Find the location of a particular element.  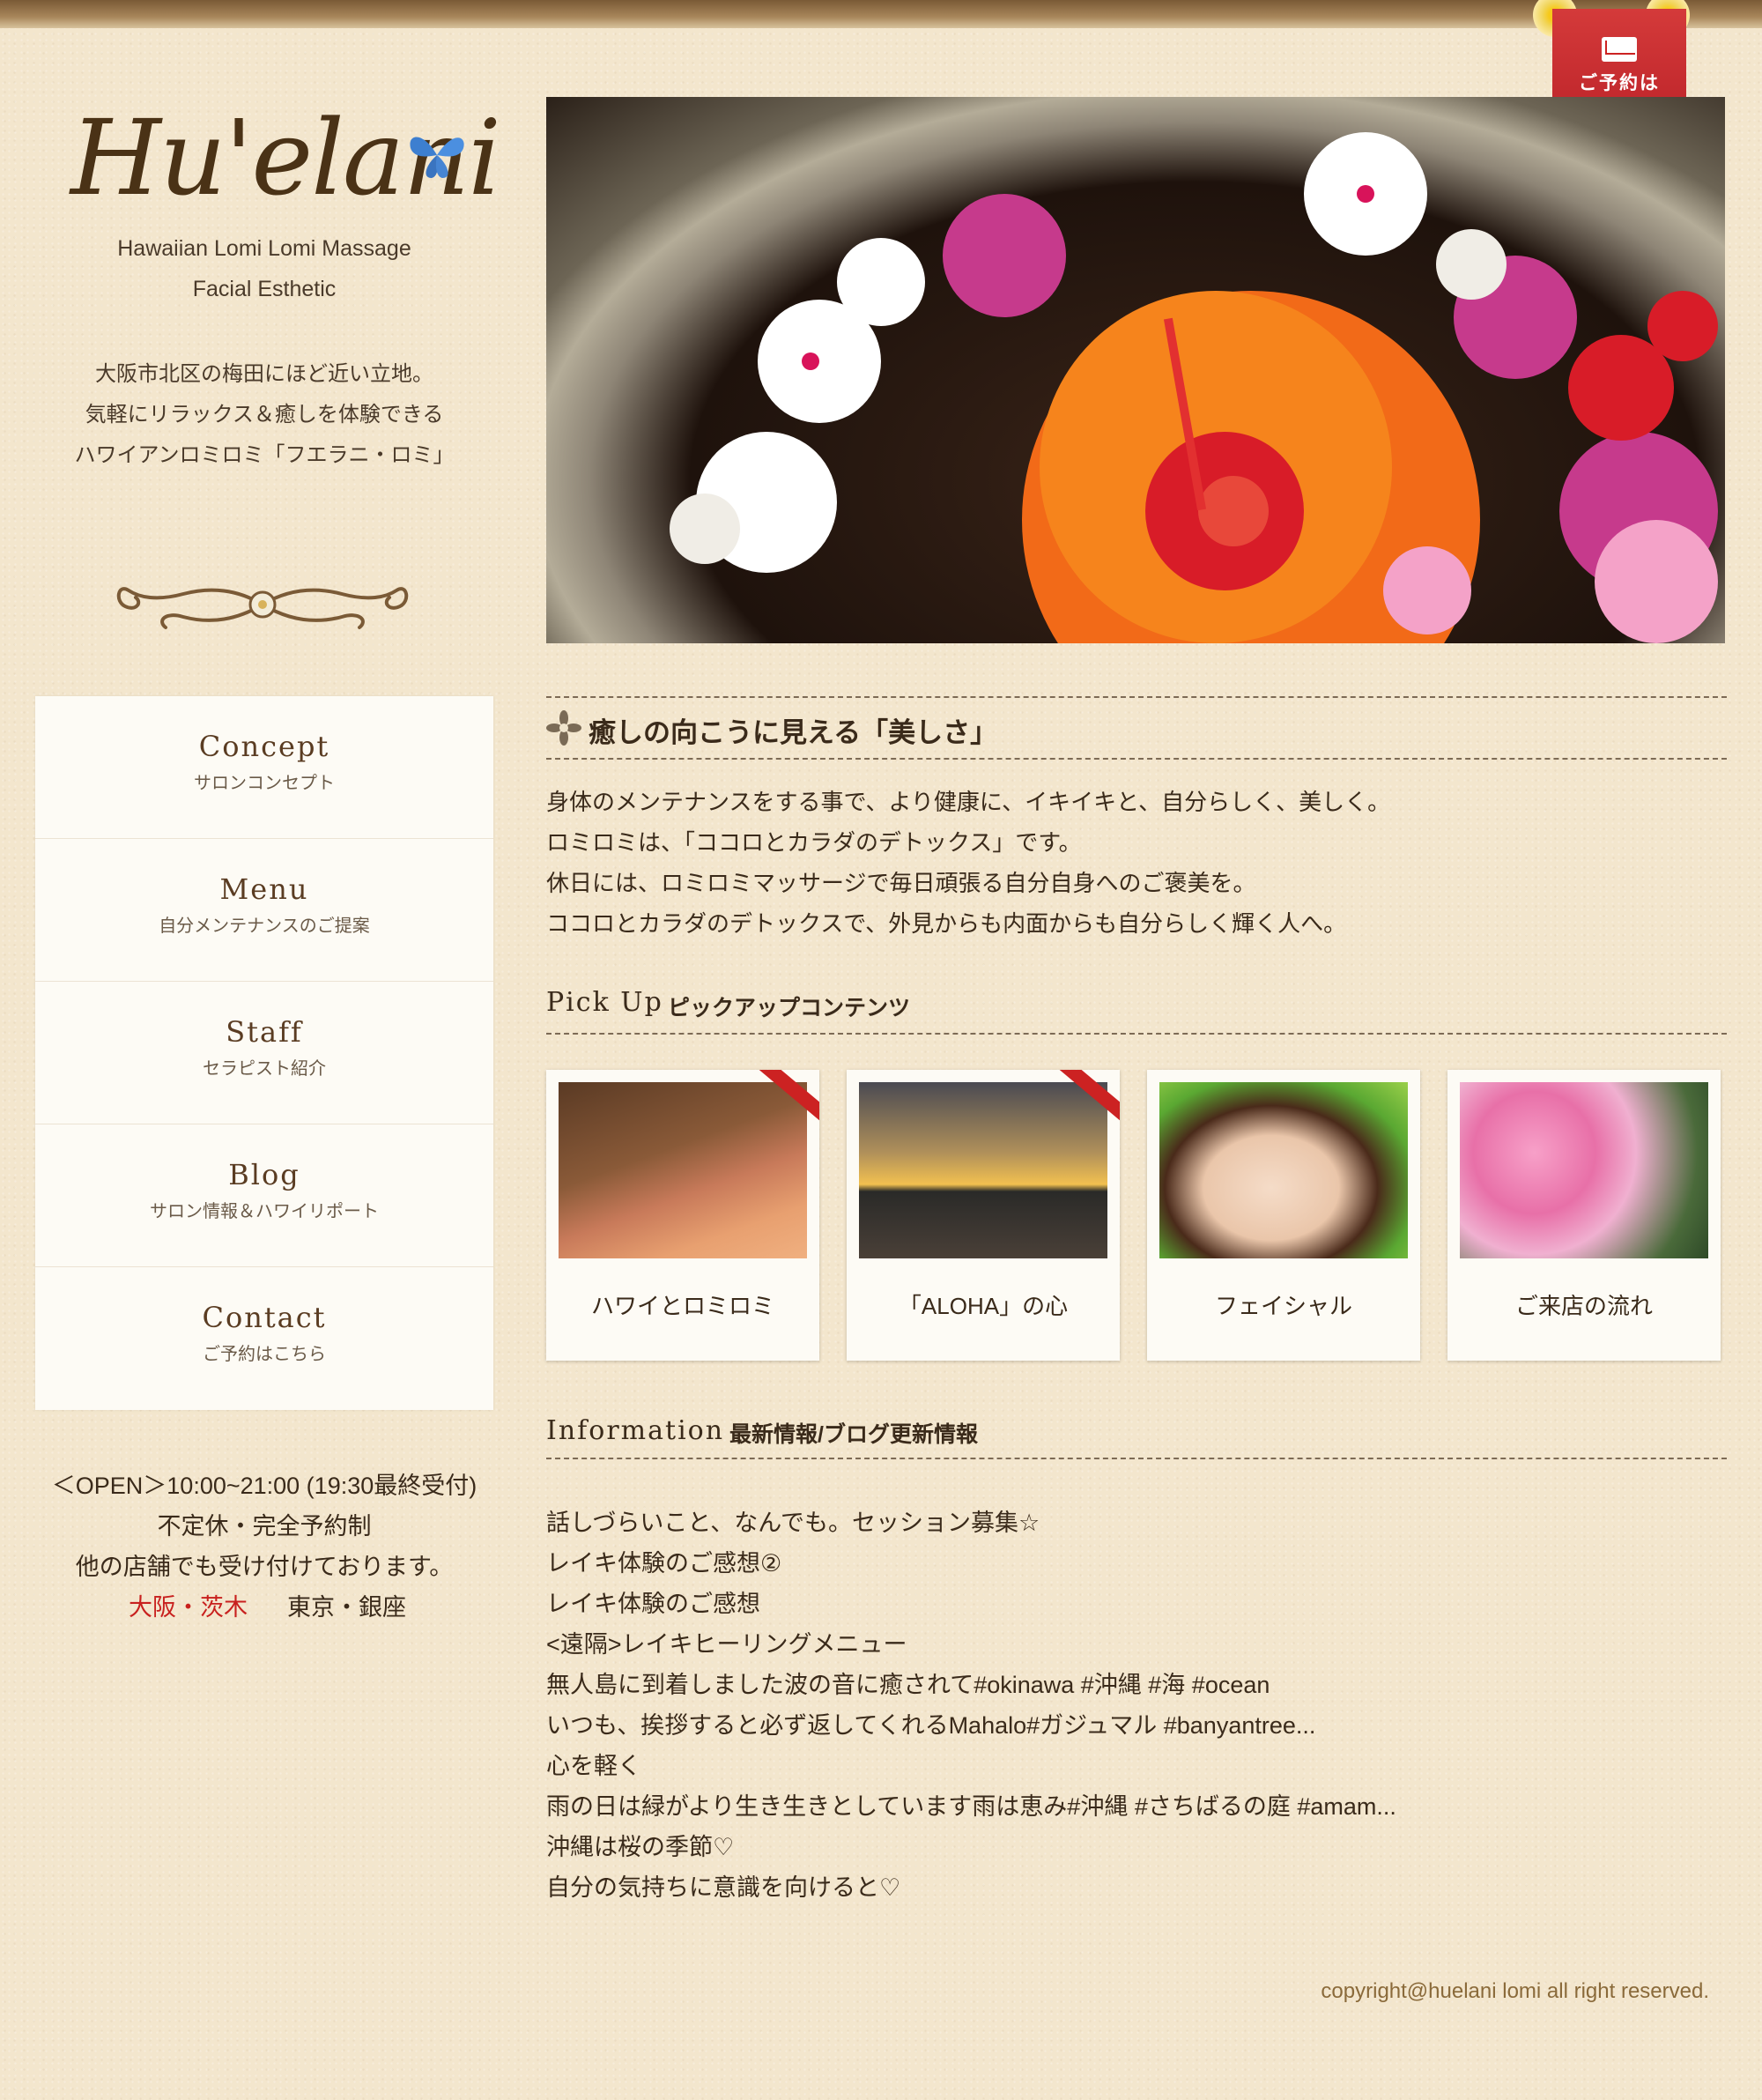

tagline-line: Hawaiian Lomi Lomi Massage is located at coordinates (264, 248).